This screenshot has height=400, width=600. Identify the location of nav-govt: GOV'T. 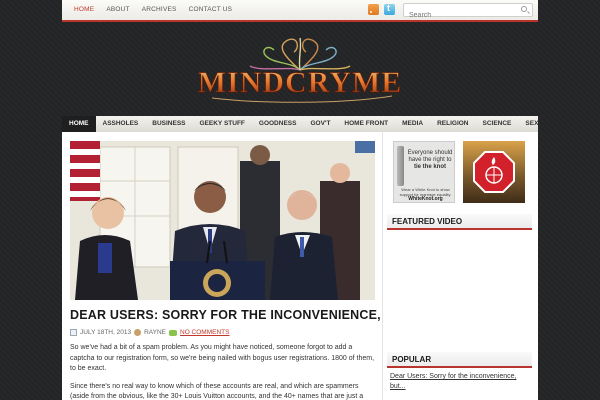
(320, 124).